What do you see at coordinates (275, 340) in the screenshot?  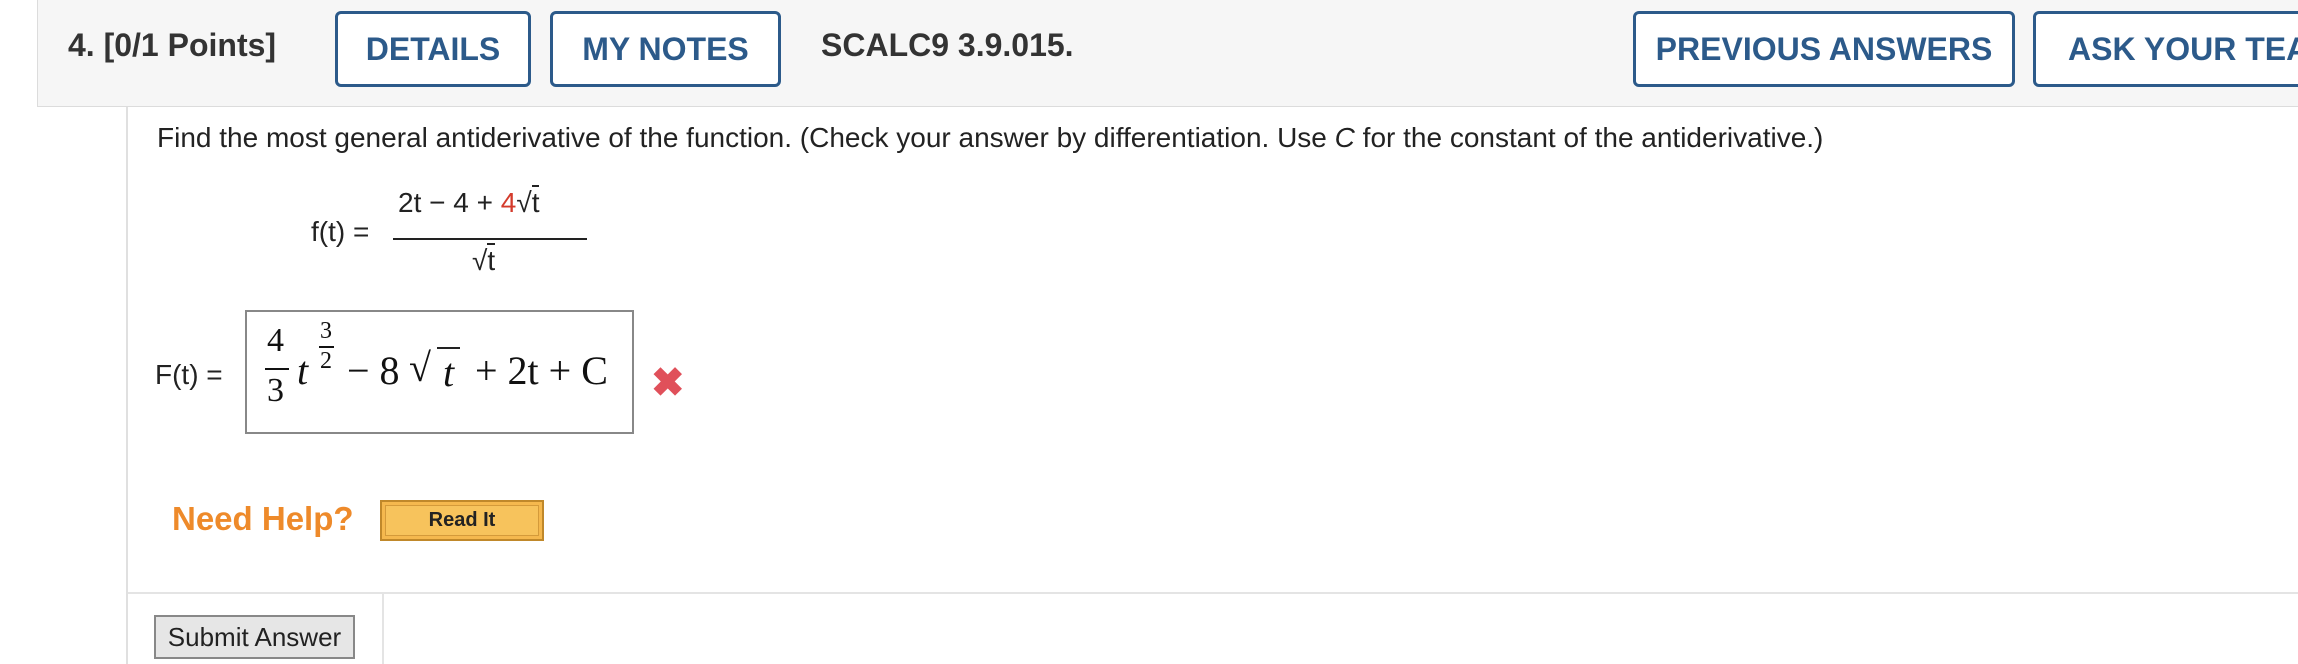 I see `coef-numerator: 4` at bounding box center [275, 340].